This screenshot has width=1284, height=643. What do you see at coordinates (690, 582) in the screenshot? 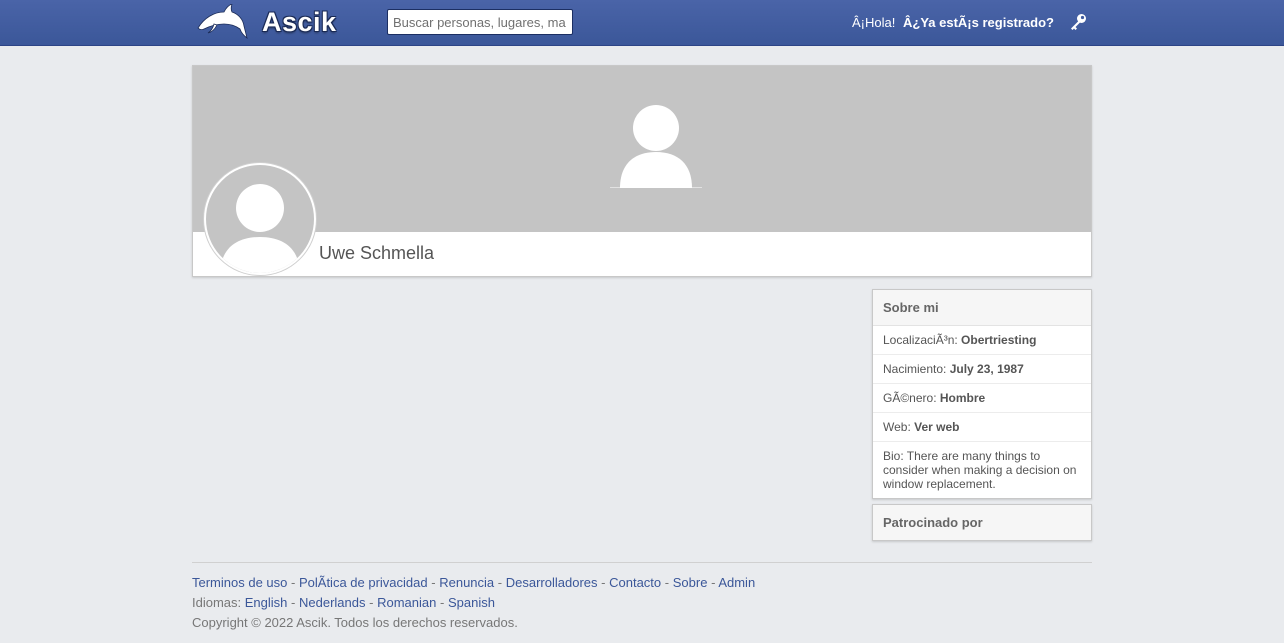
I see `footer-link-about: Sobre` at bounding box center [690, 582].